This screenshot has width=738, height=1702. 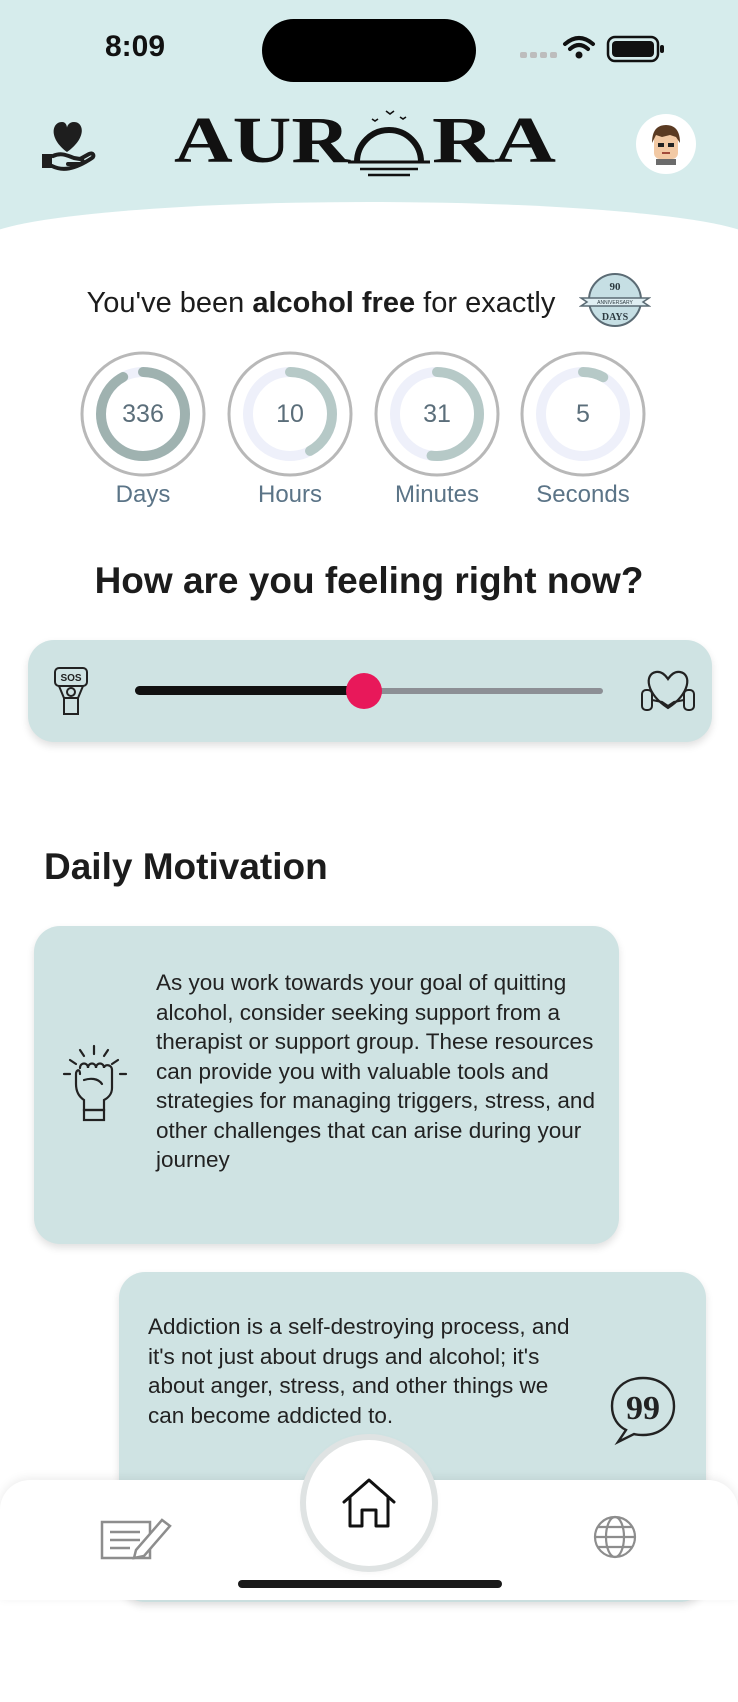 I want to click on timer-label: Days, so click(x=143, y=494).